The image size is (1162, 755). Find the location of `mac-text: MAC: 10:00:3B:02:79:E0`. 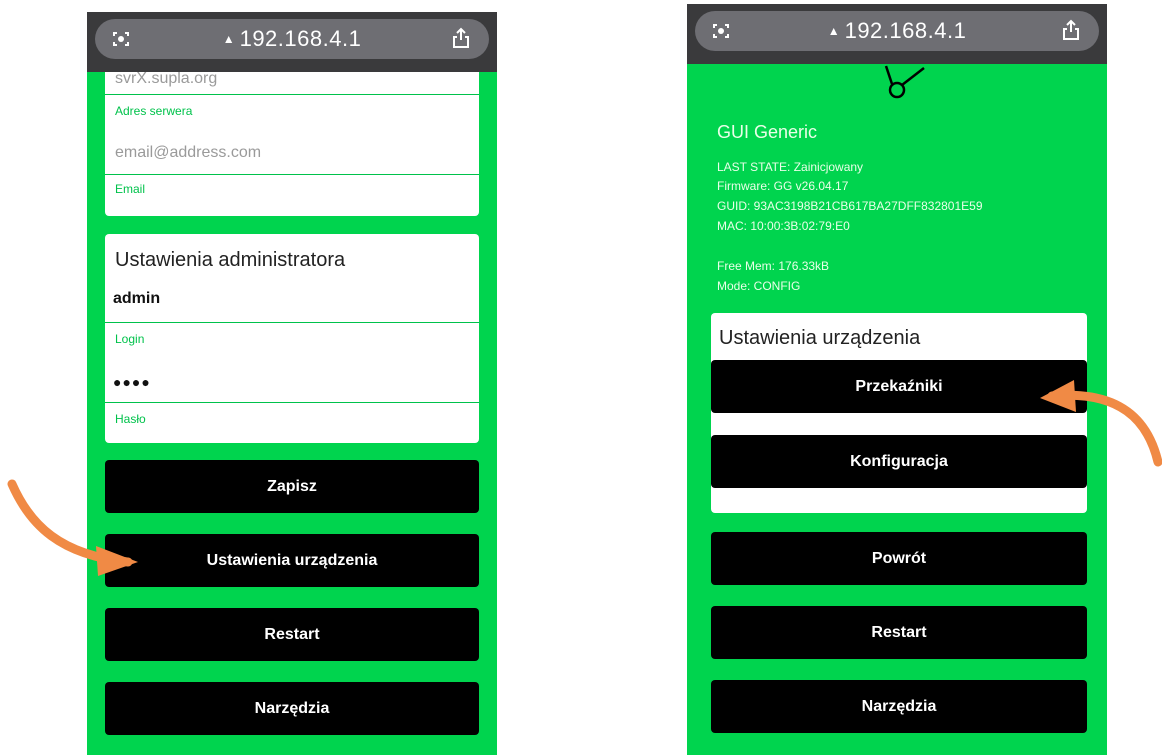

mac-text: MAC: 10:00:3B:02:79:E0 is located at coordinates (783, 226).